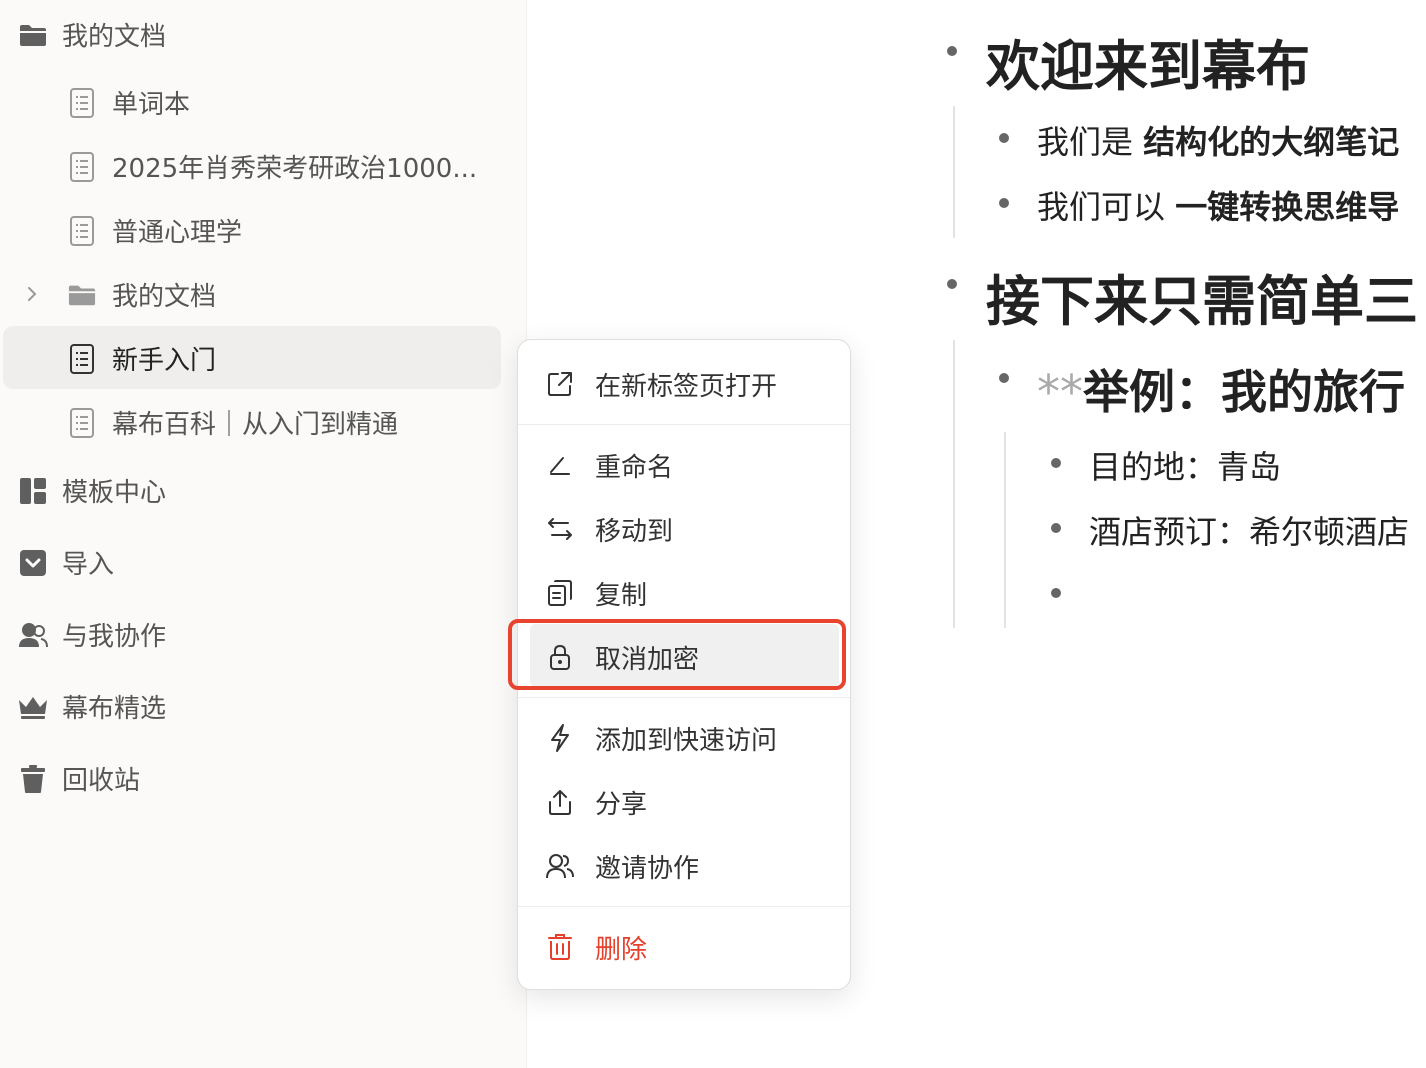  Describe the element at coordinates (685, 465) in the screenshot. I see `menu-item-rename: 重命名` at that location.